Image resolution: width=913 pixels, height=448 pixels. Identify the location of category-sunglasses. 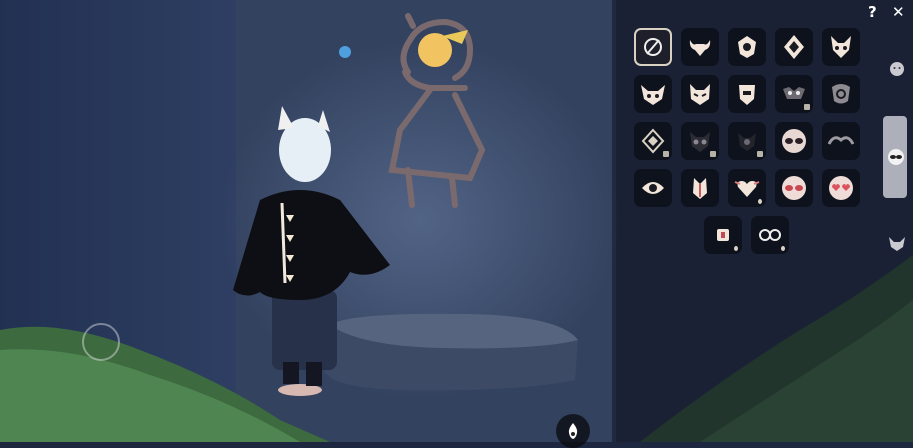
(896, 157).